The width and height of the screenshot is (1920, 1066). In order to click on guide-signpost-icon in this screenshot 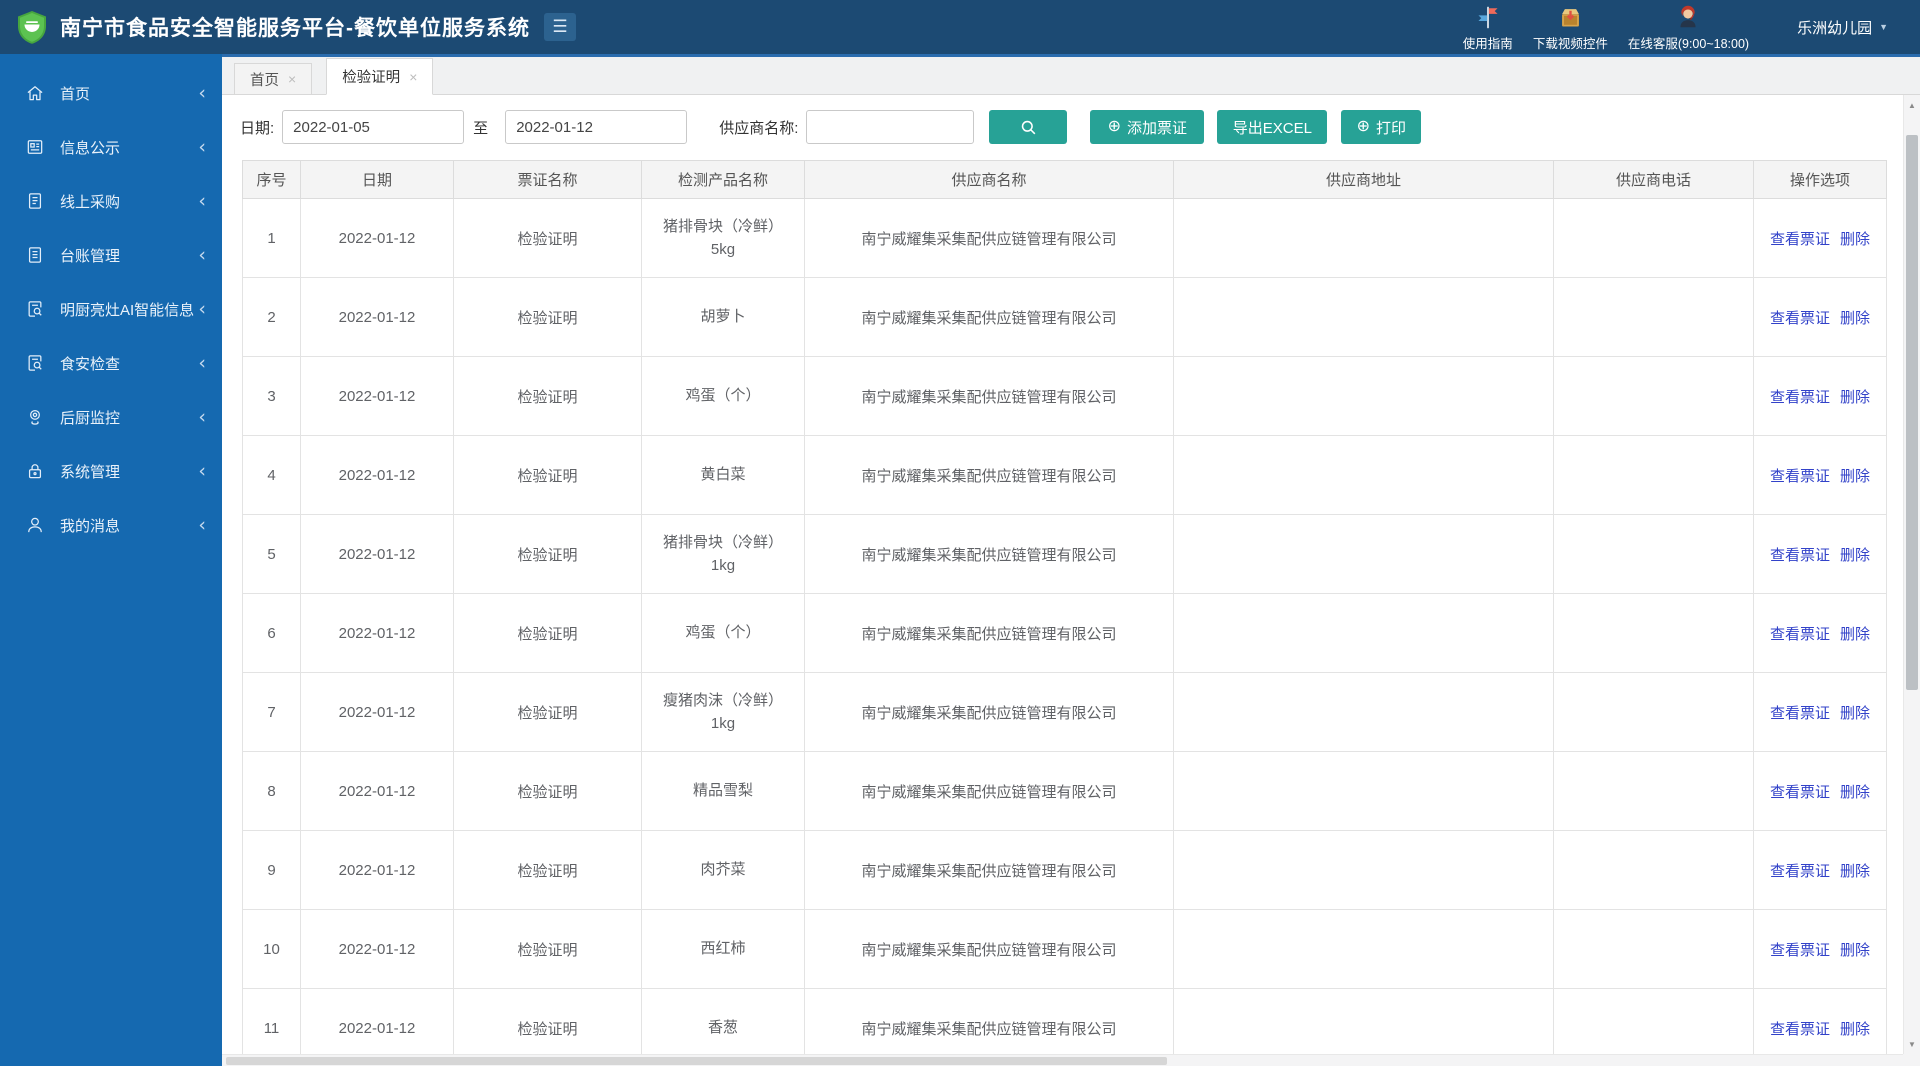, I will do `click(1488, 17)`.